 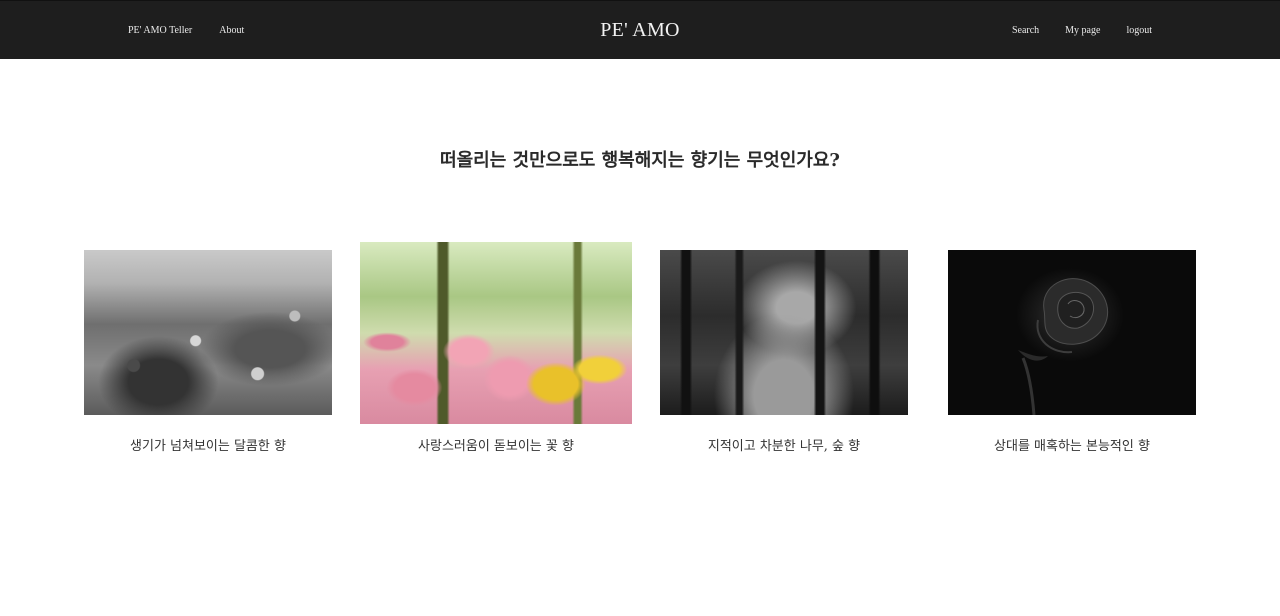 I want to click on right-nav: Search My page logout, so click(x=1082, y=30).